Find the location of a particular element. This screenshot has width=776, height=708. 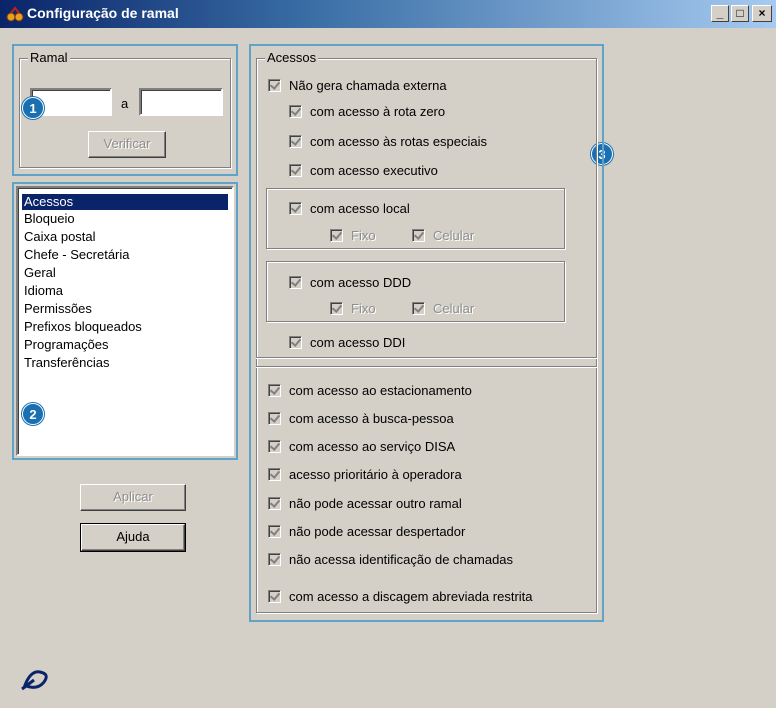

busca-pessoa-checkbox: com acesso à busca-pessoa is located at coordinates (361, 418).